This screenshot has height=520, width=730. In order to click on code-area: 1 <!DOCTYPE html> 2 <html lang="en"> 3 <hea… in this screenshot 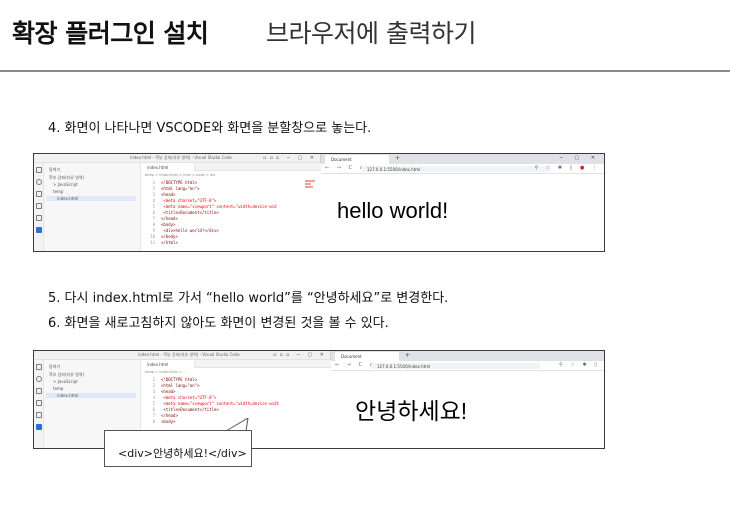, I will do `click(231, 213)`.